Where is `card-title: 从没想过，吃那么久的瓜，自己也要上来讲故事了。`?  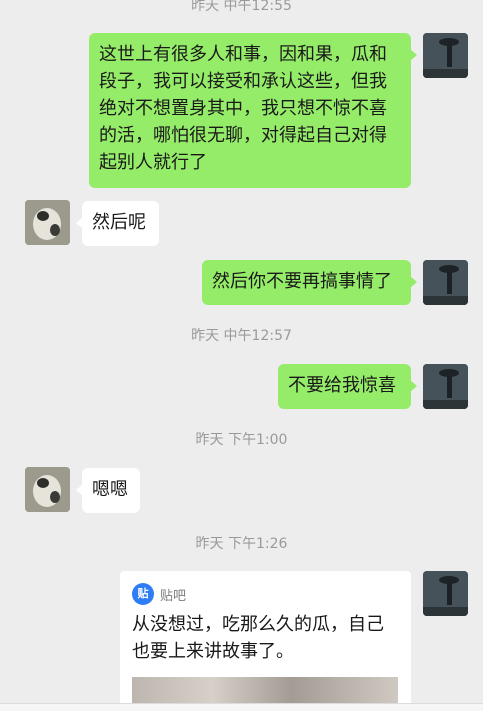
card-title: 从没想过，吃那么久的瓜，自己也要上来讲故事了。 is located at coordinates (258, 638).